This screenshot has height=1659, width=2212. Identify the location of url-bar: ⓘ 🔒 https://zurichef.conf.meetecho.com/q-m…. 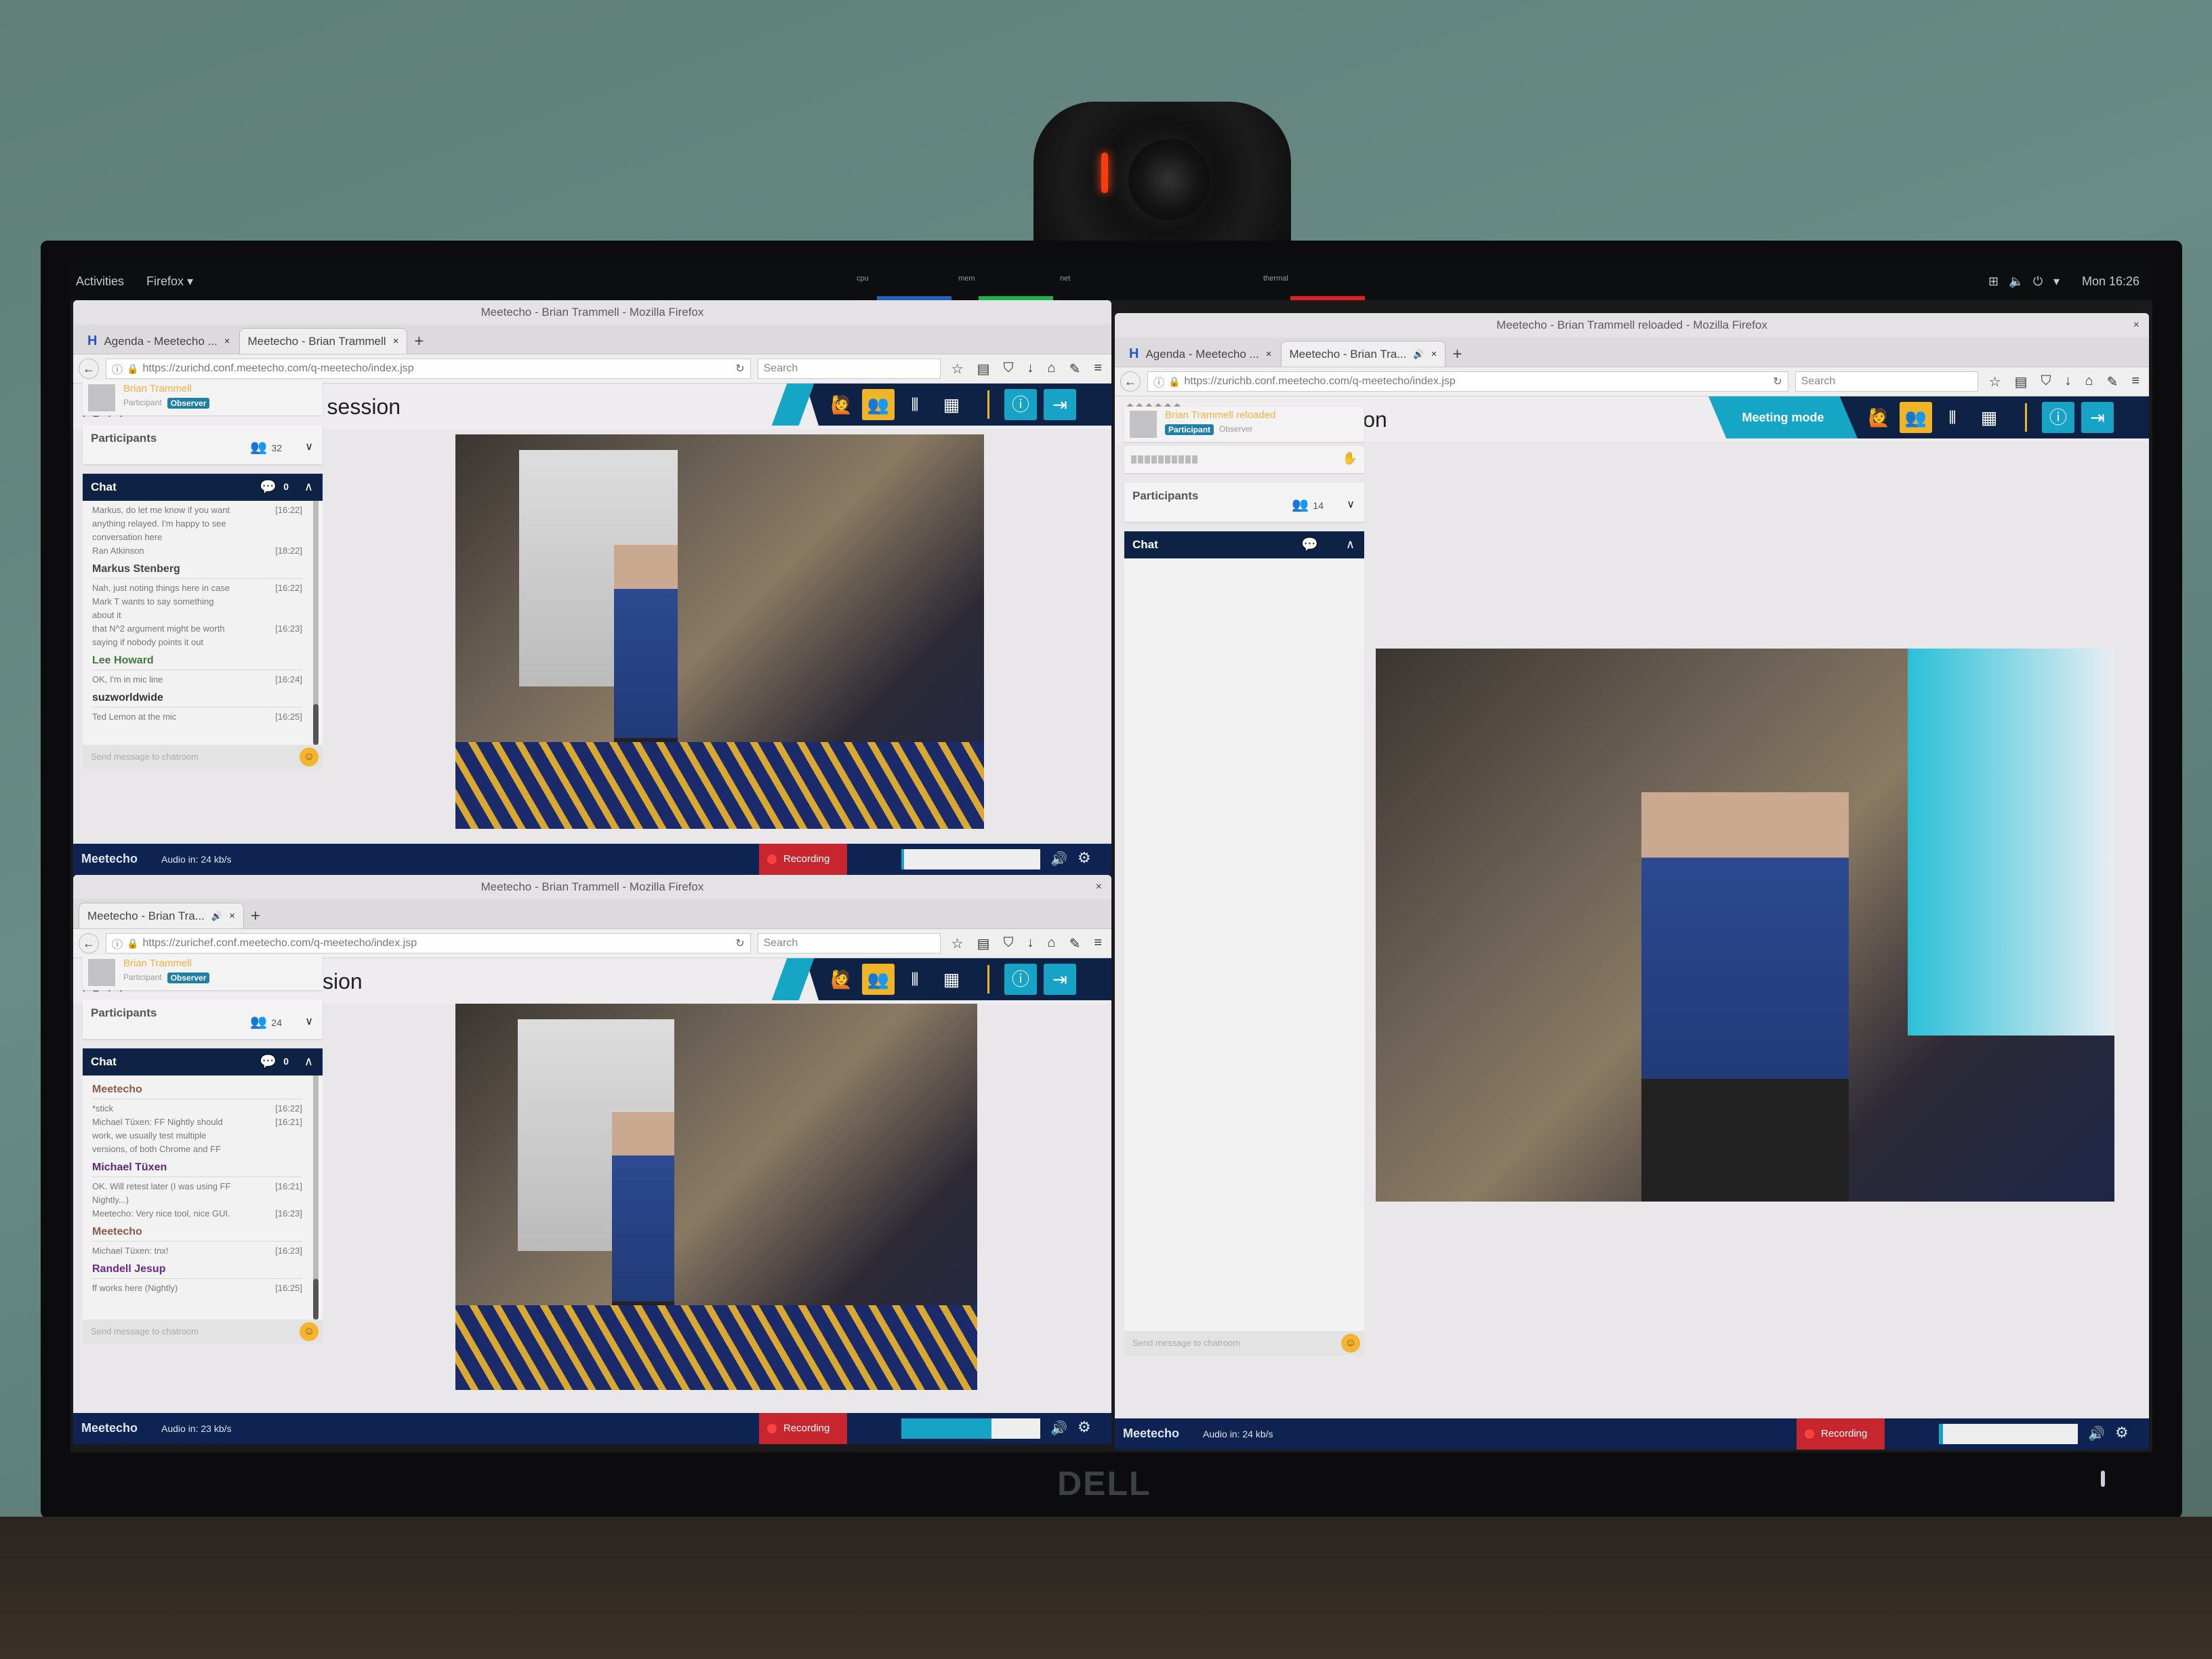
(429, 944).